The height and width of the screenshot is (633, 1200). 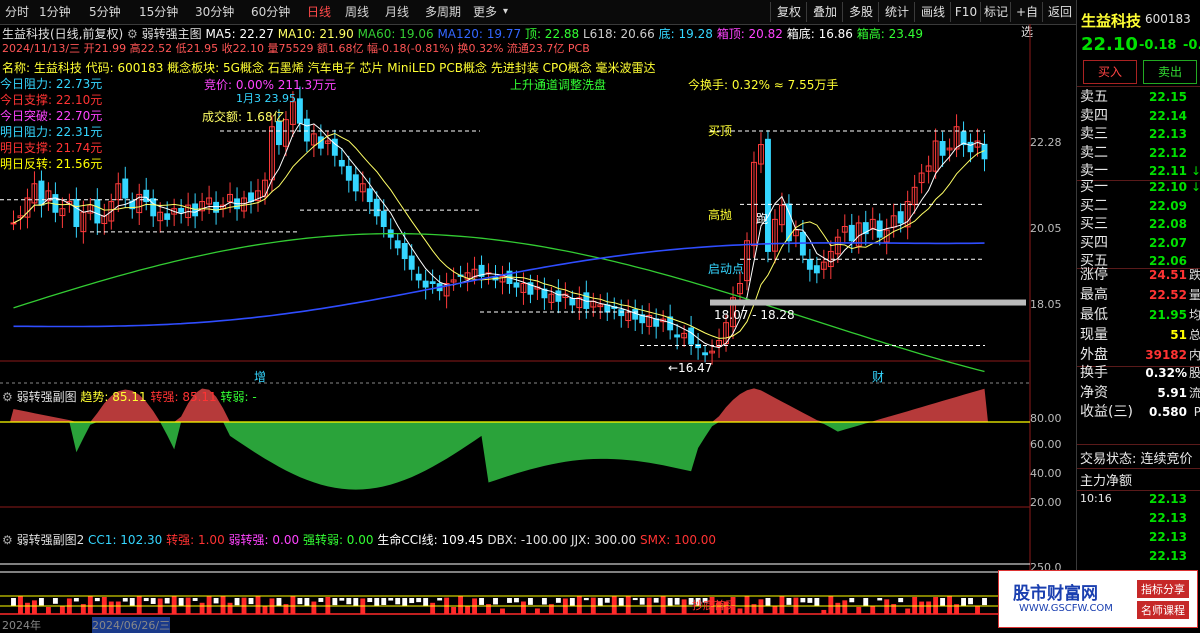 I want to click on mark-button: 标记, so click(x=995, y=12).